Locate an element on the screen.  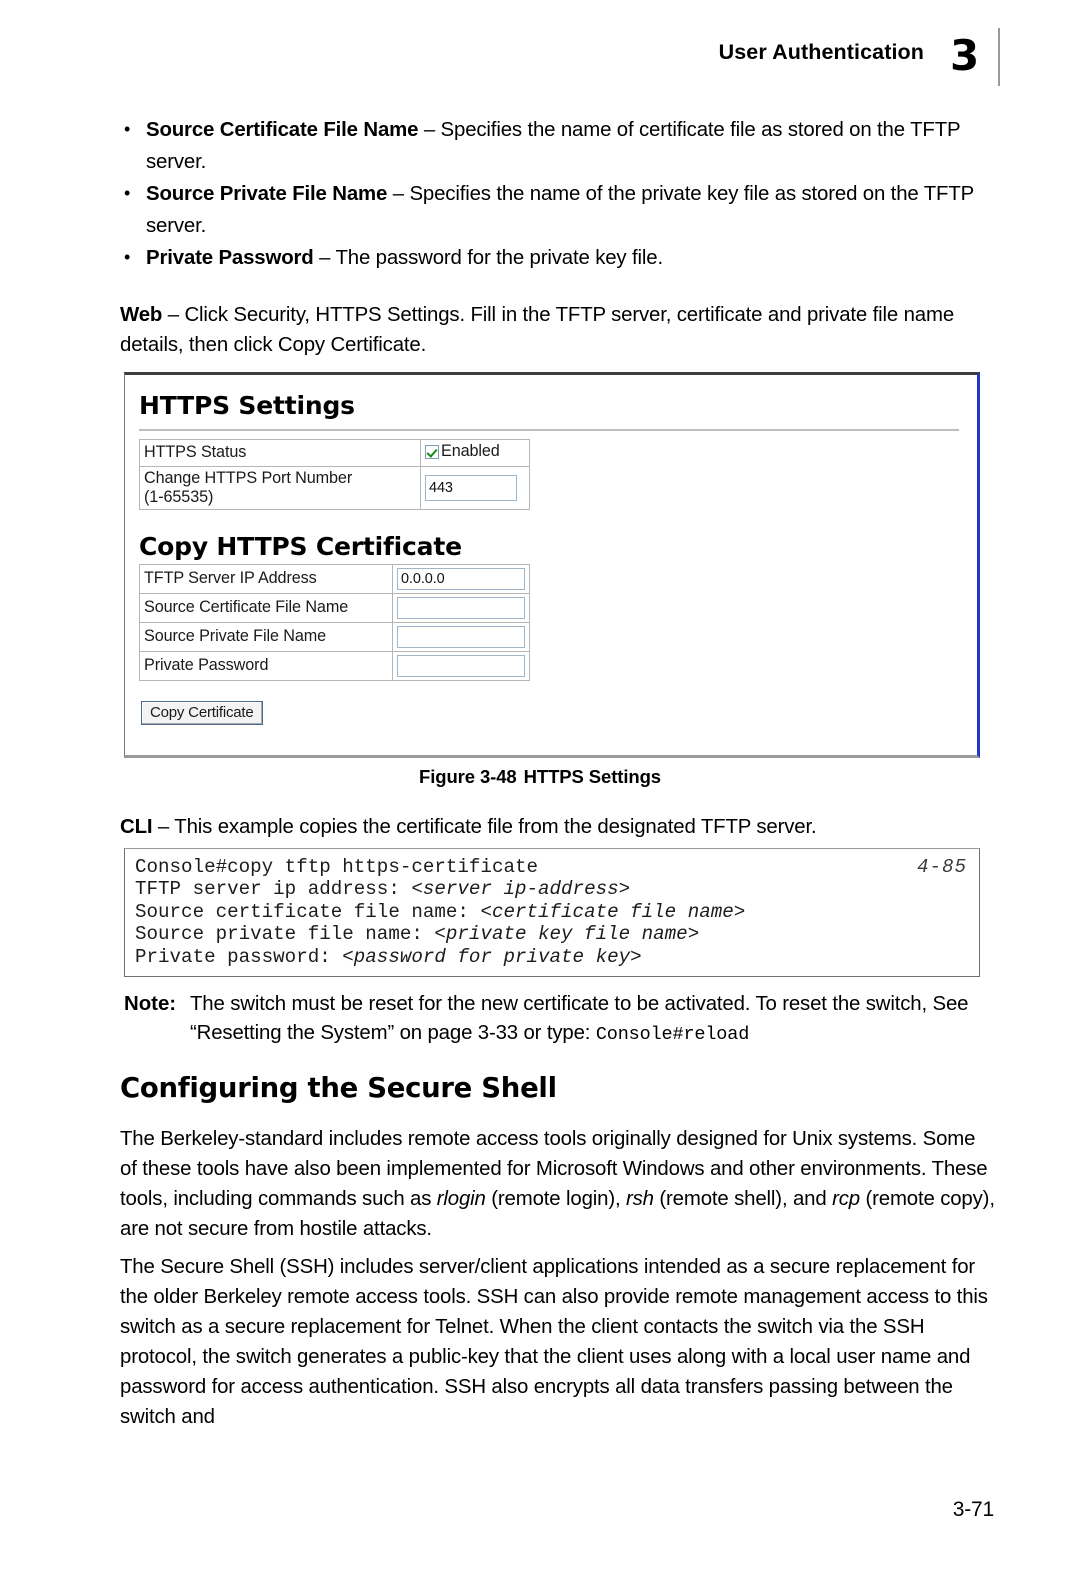
private-password-input is located at coordinates (461, 665).